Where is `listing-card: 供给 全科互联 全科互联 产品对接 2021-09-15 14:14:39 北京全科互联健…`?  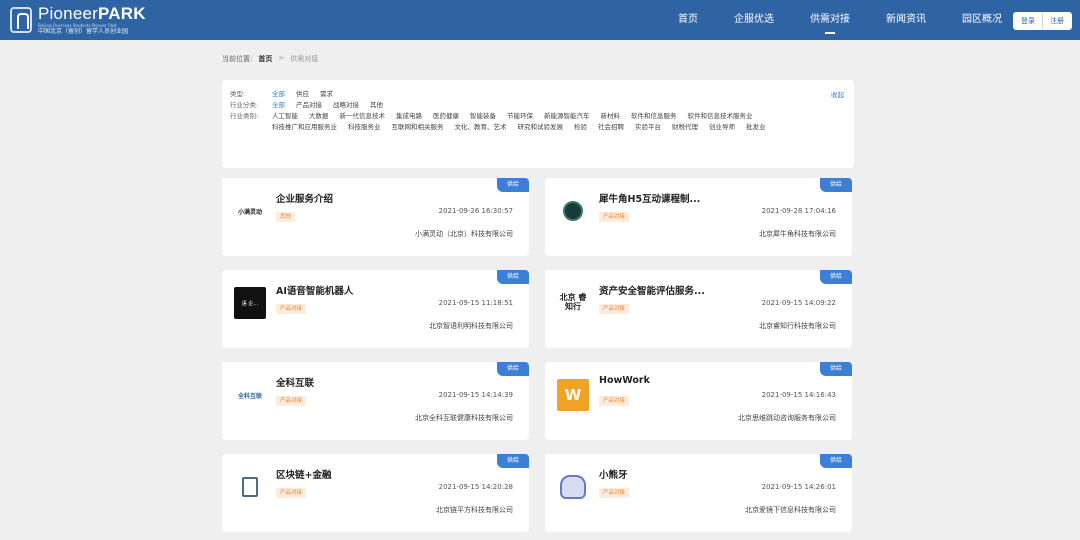
listing-card: 供给 全科互联 全科互联 产品对接 2021-09-15 14:14:39 北京全科互联健… is located at coordinates (375, 401).